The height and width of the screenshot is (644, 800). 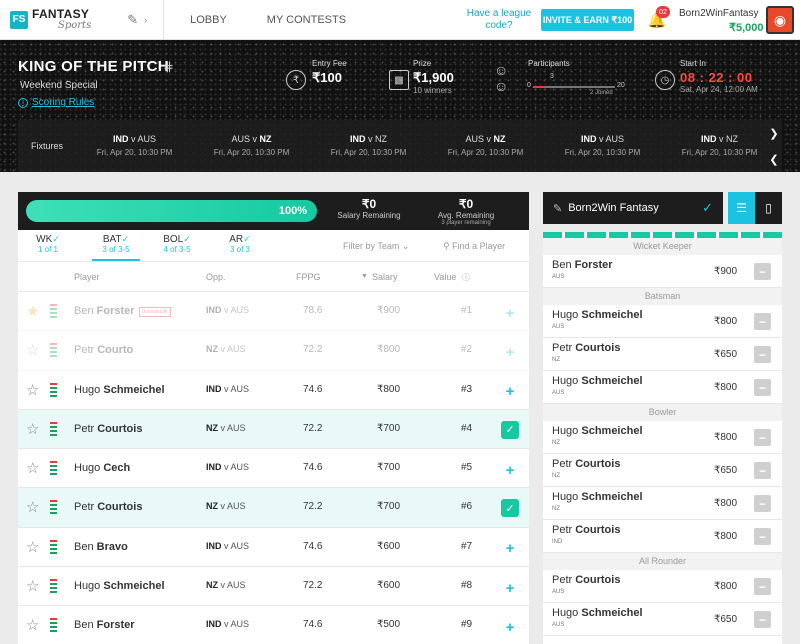 I want to click on fixture-teams: IND v AUS, so click(x=134, y=139).